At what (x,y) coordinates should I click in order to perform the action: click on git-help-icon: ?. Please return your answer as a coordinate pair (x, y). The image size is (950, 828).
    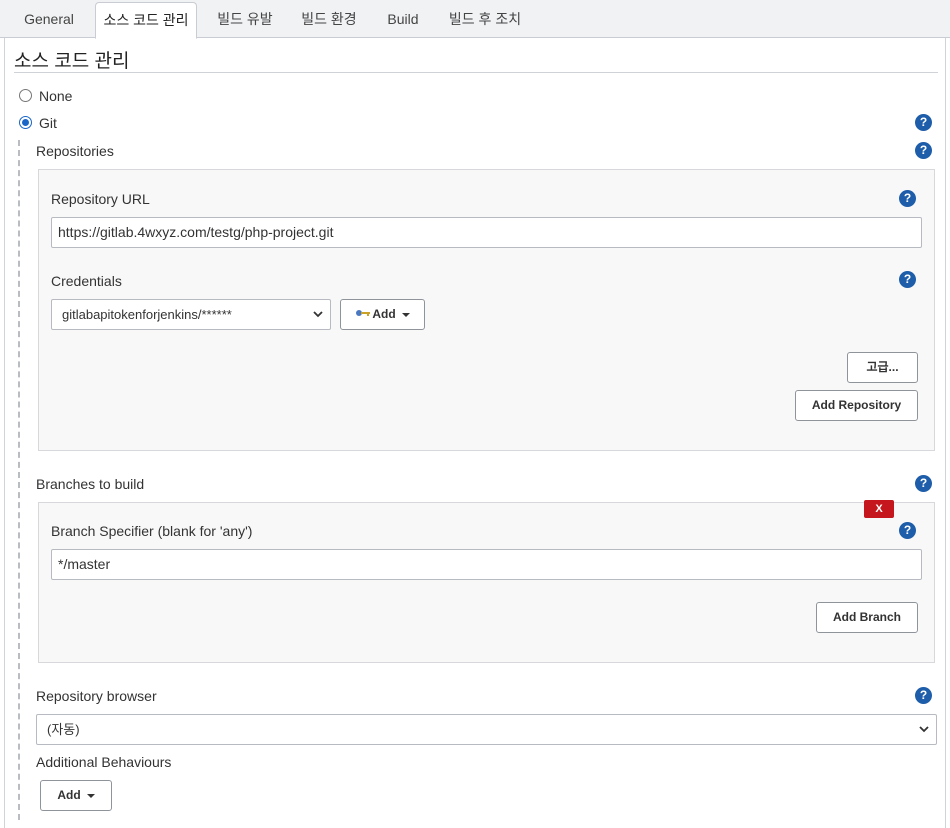
    Looking at the image, I should click on (923, 122).